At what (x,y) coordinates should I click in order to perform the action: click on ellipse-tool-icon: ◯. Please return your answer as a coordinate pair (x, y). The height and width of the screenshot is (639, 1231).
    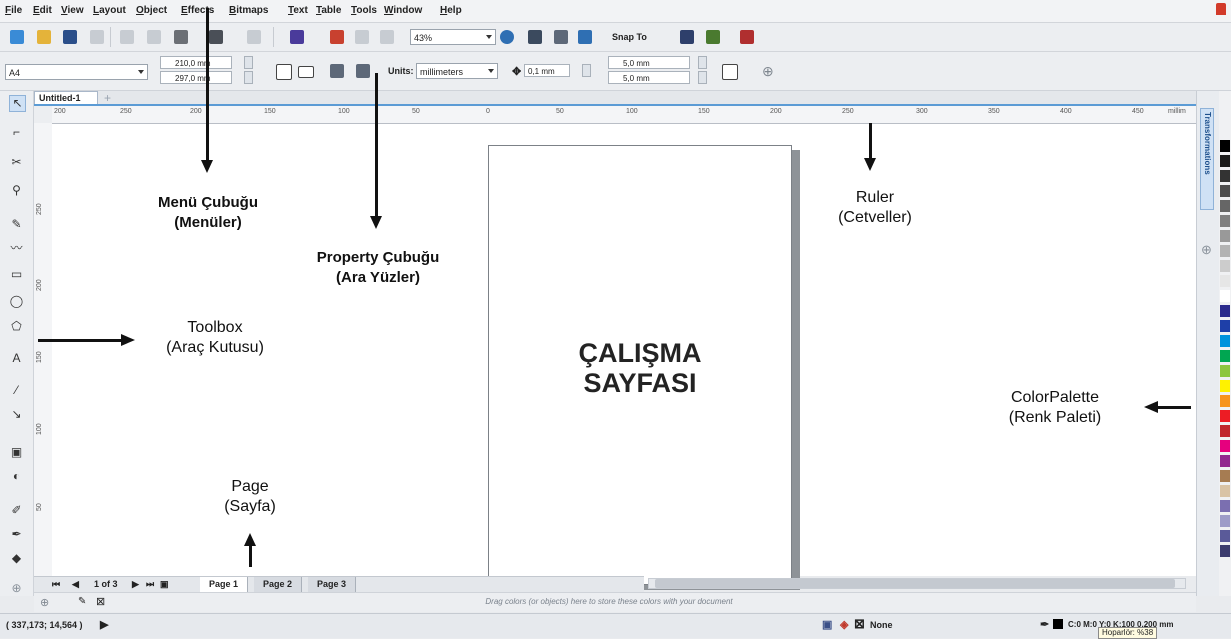
    Looking at the image, I should click on (16, 301).